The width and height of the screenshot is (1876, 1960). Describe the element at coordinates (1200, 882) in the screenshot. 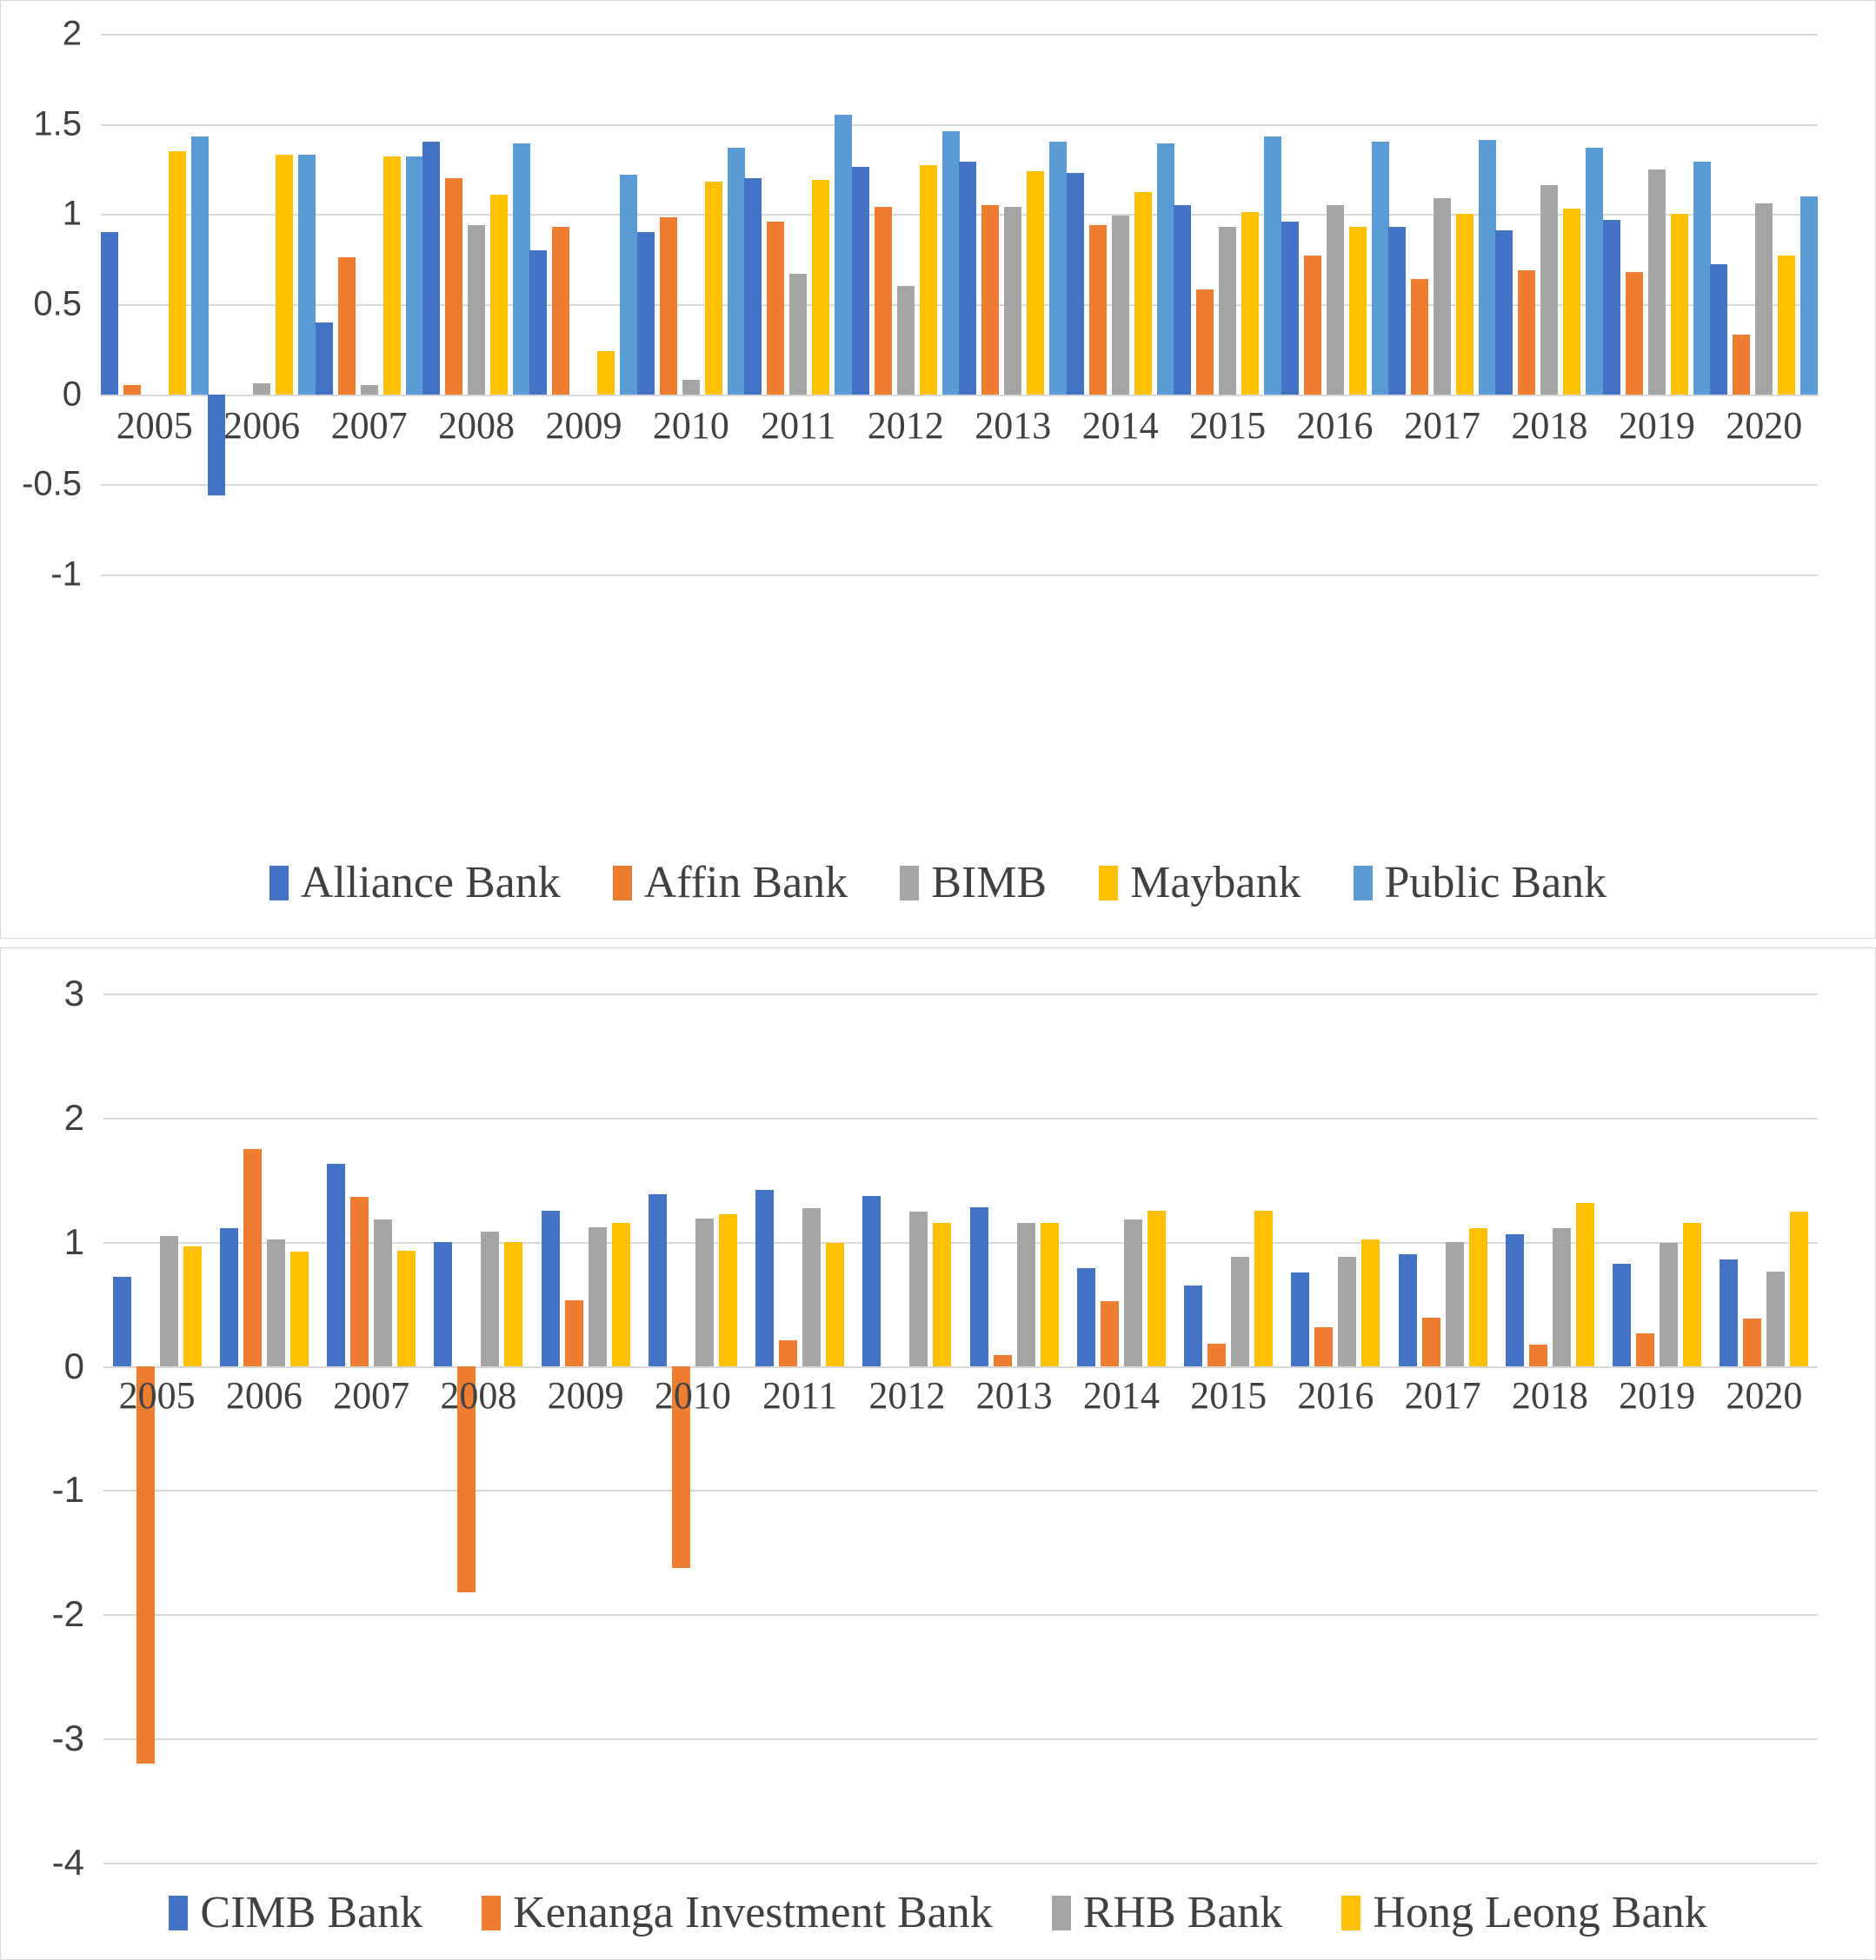

I see `legend-item: Maybank` at that location.